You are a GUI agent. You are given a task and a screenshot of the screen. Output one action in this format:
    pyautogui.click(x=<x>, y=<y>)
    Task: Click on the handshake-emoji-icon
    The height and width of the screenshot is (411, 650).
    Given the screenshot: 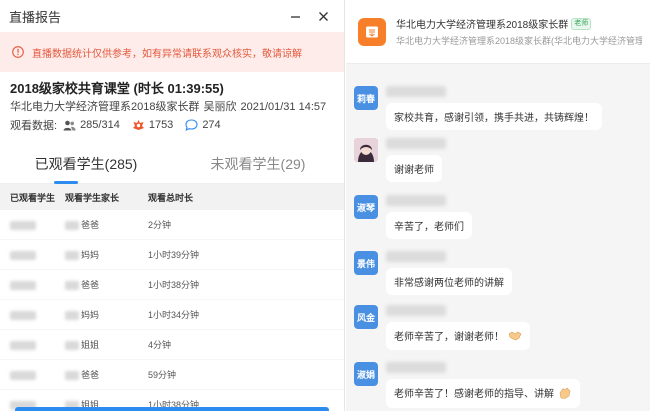 What is the action you would take?
    pyautogui.click(x=515, y=337)
    